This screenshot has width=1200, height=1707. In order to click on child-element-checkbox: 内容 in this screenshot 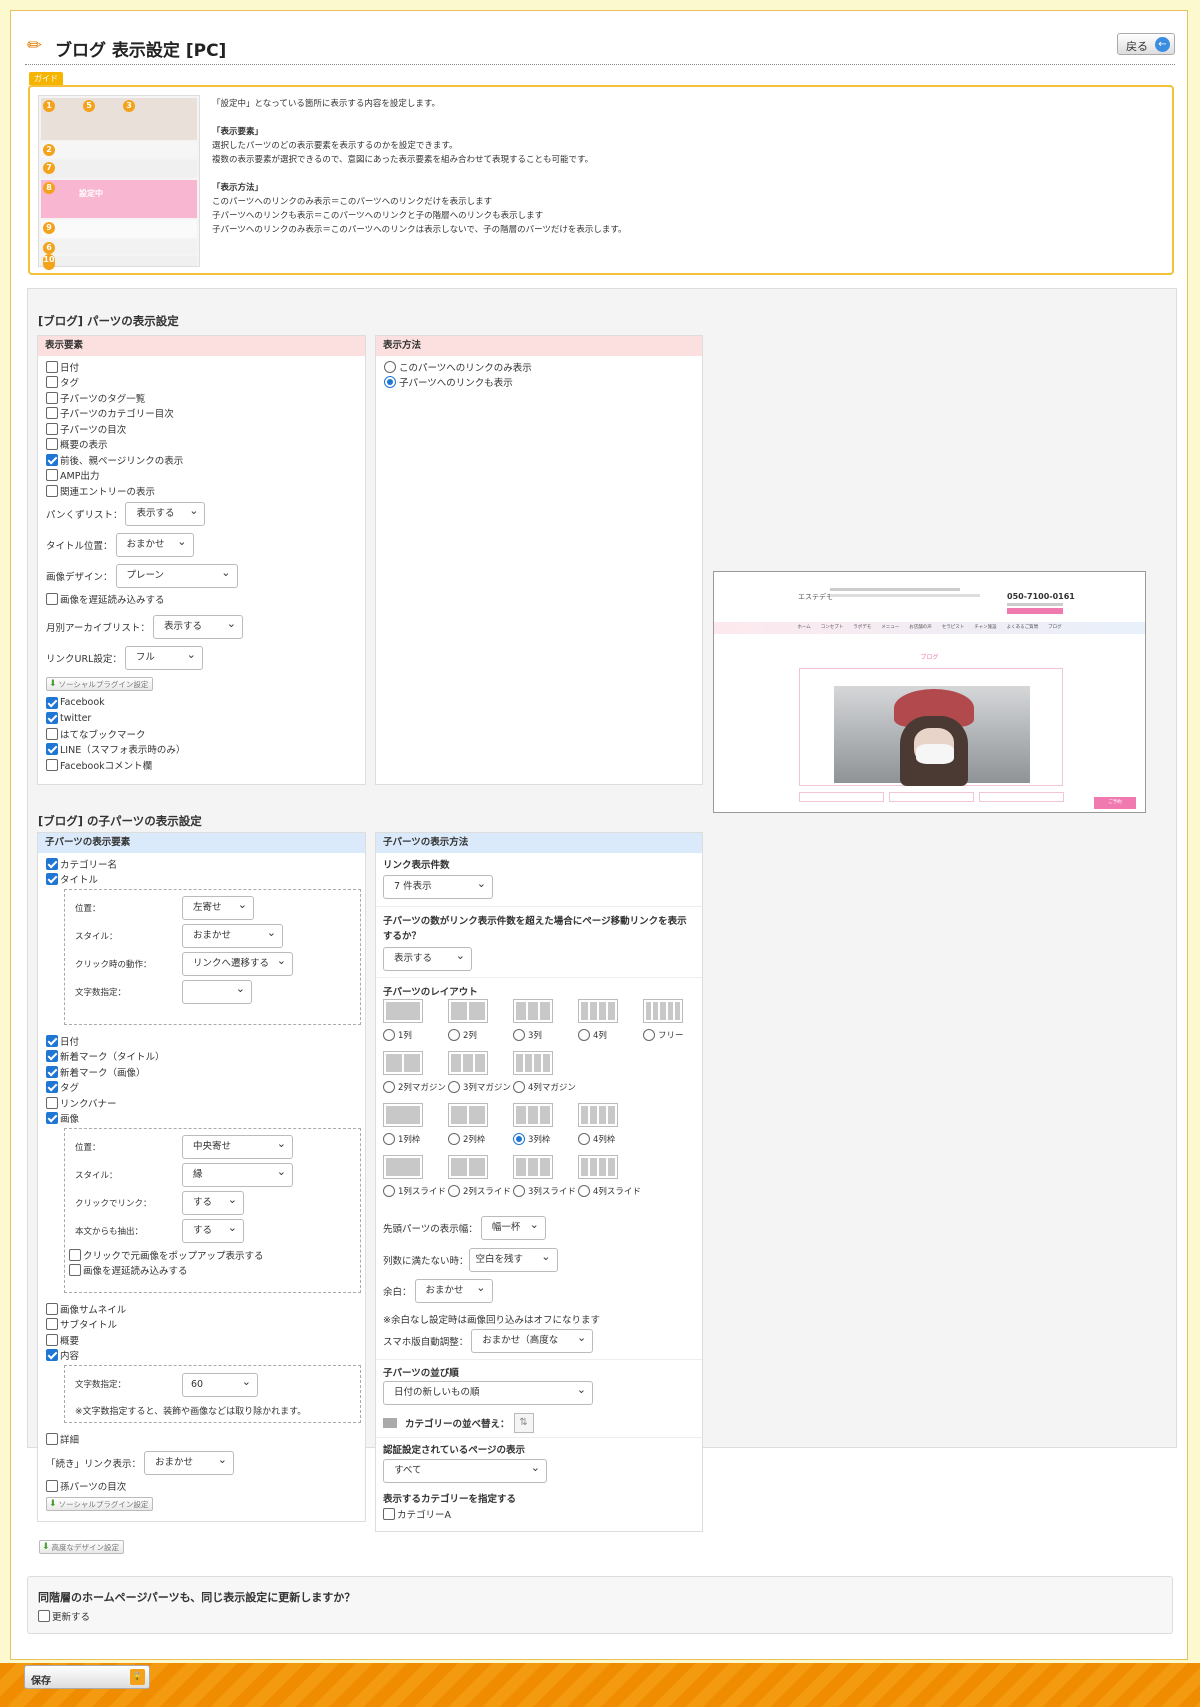, I will do `click(205, 1356)`.